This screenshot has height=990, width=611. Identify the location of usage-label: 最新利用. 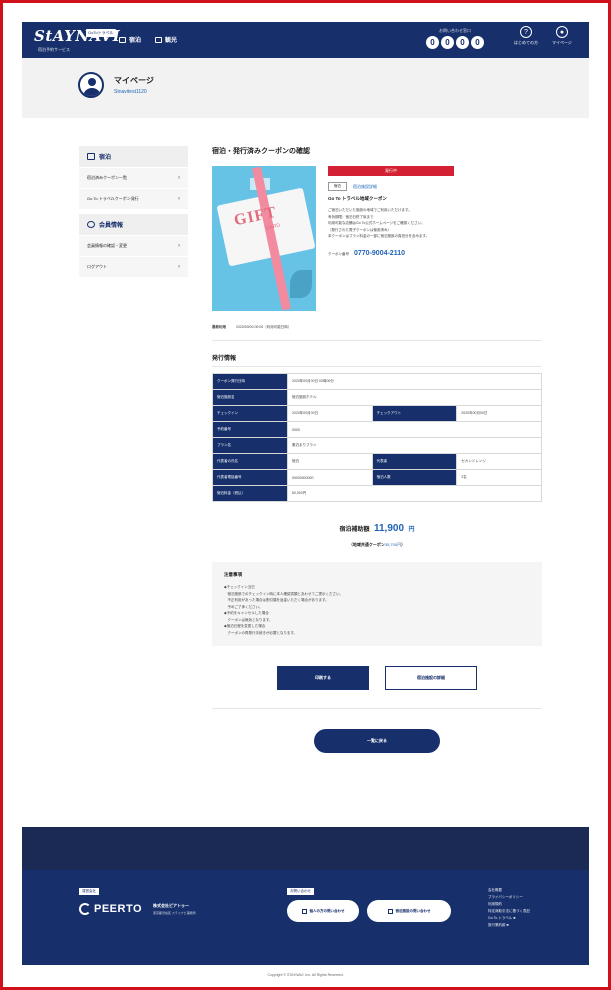
(219, 327).